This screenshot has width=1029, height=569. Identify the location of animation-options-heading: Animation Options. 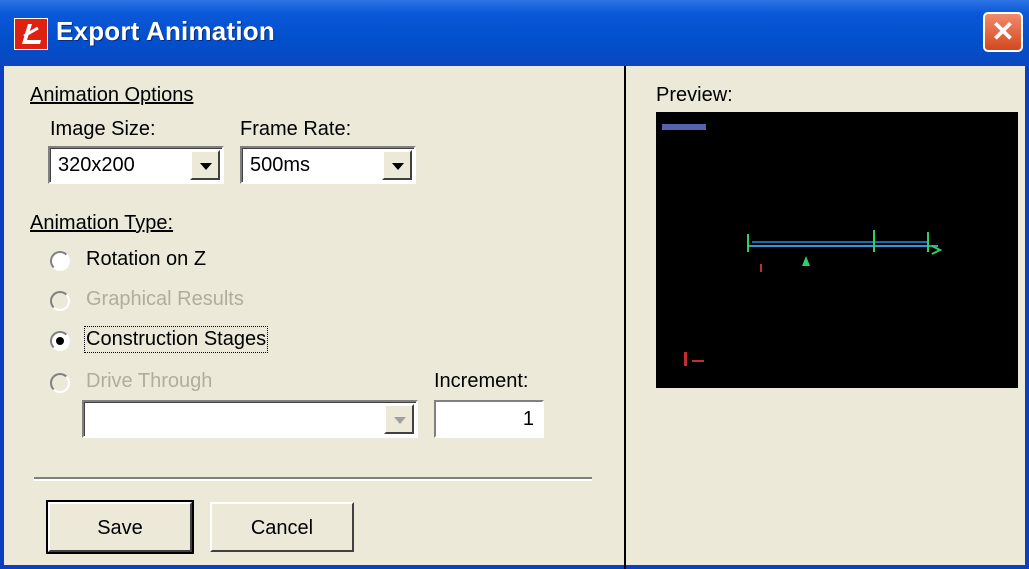
(112, 95).